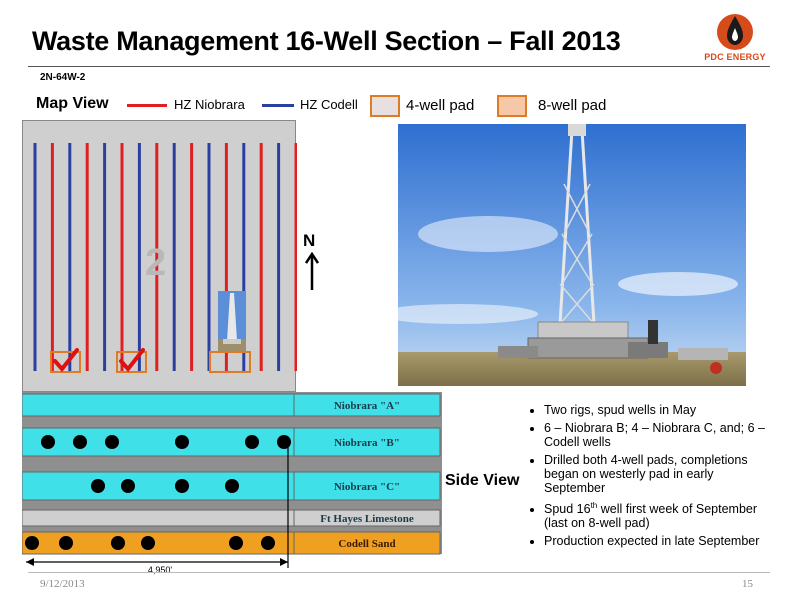  Describe the element at coordinates (656, 410) in the screenshot. I see `note-item: Two rigs, spud wells in May` at that location.